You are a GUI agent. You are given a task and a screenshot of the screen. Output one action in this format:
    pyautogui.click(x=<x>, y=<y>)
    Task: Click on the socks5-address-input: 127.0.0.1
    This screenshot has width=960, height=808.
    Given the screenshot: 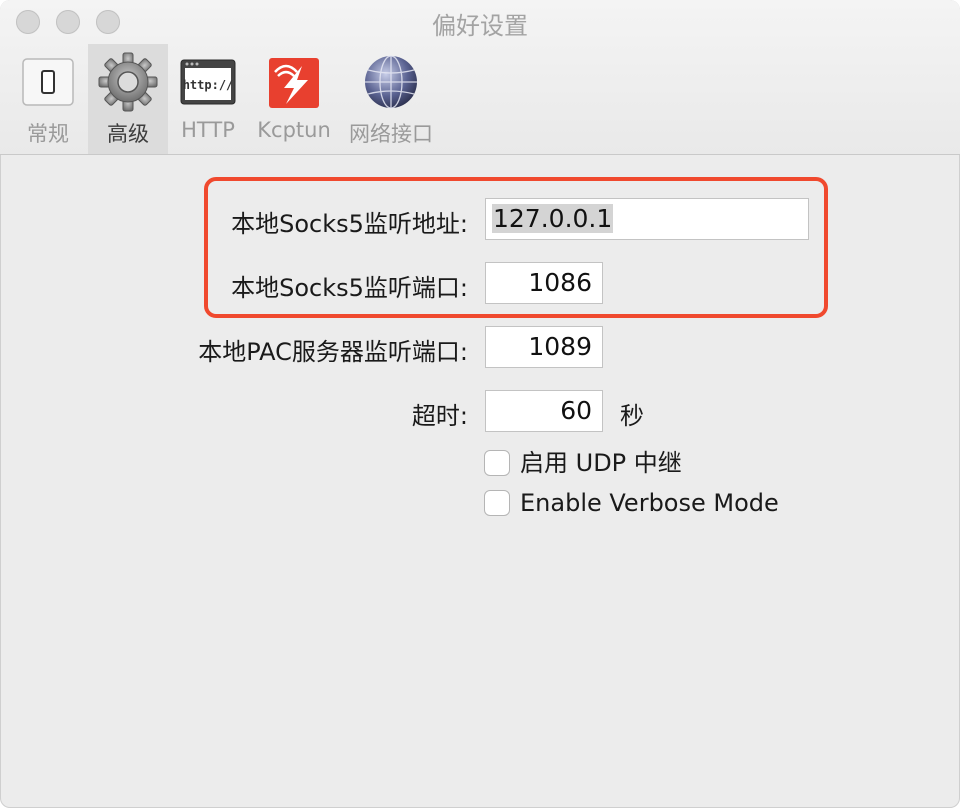 What is the action you would take?
    pyautogui.click(x=647, y=219)
    